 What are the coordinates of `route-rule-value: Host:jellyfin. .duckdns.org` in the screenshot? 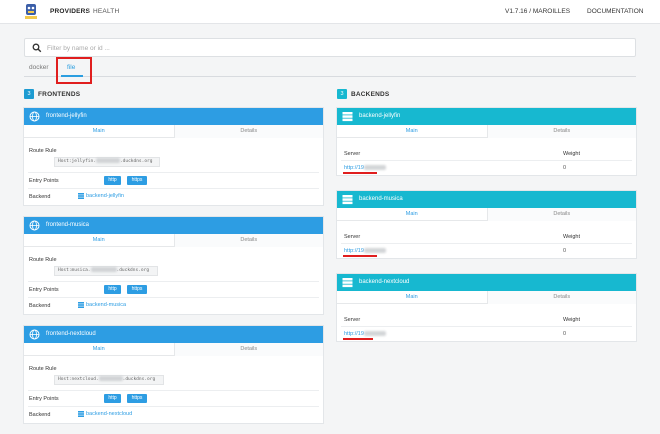 It's located at (107, 162).